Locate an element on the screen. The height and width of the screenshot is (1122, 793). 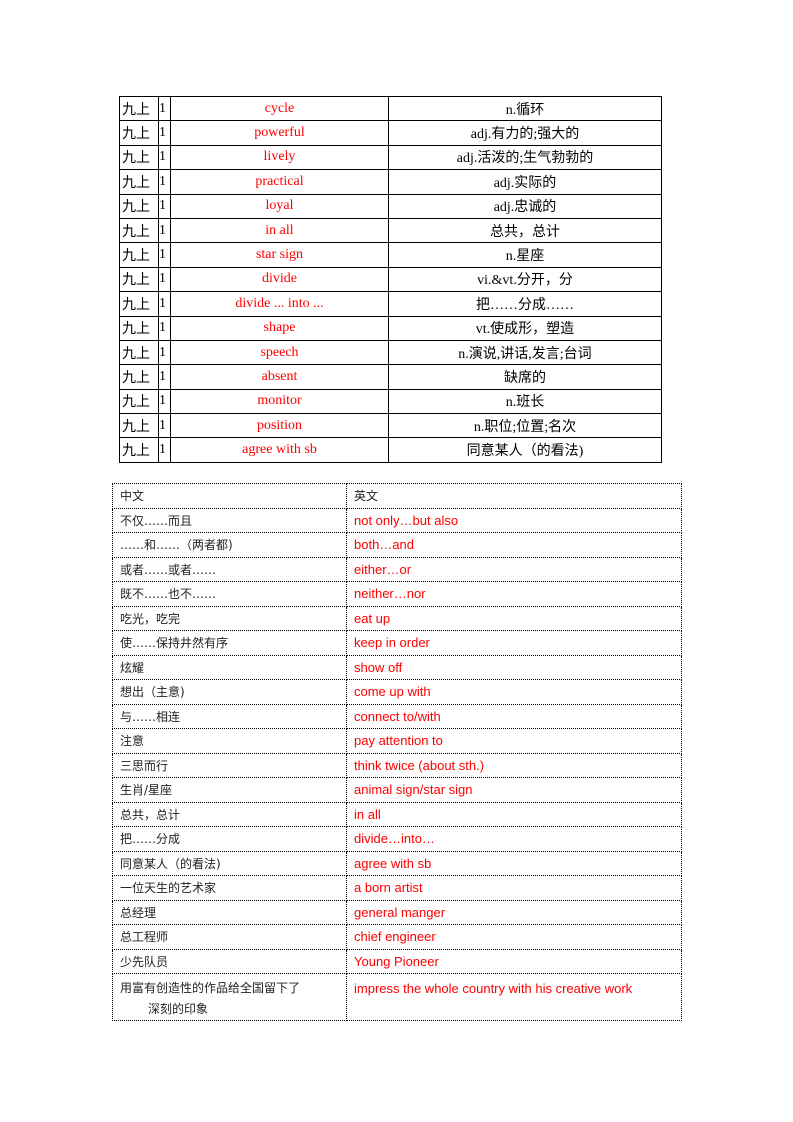
table-row: 九上 1 lively adj.活泼的;生气勃勃的 is located at coordinates (390, 157).